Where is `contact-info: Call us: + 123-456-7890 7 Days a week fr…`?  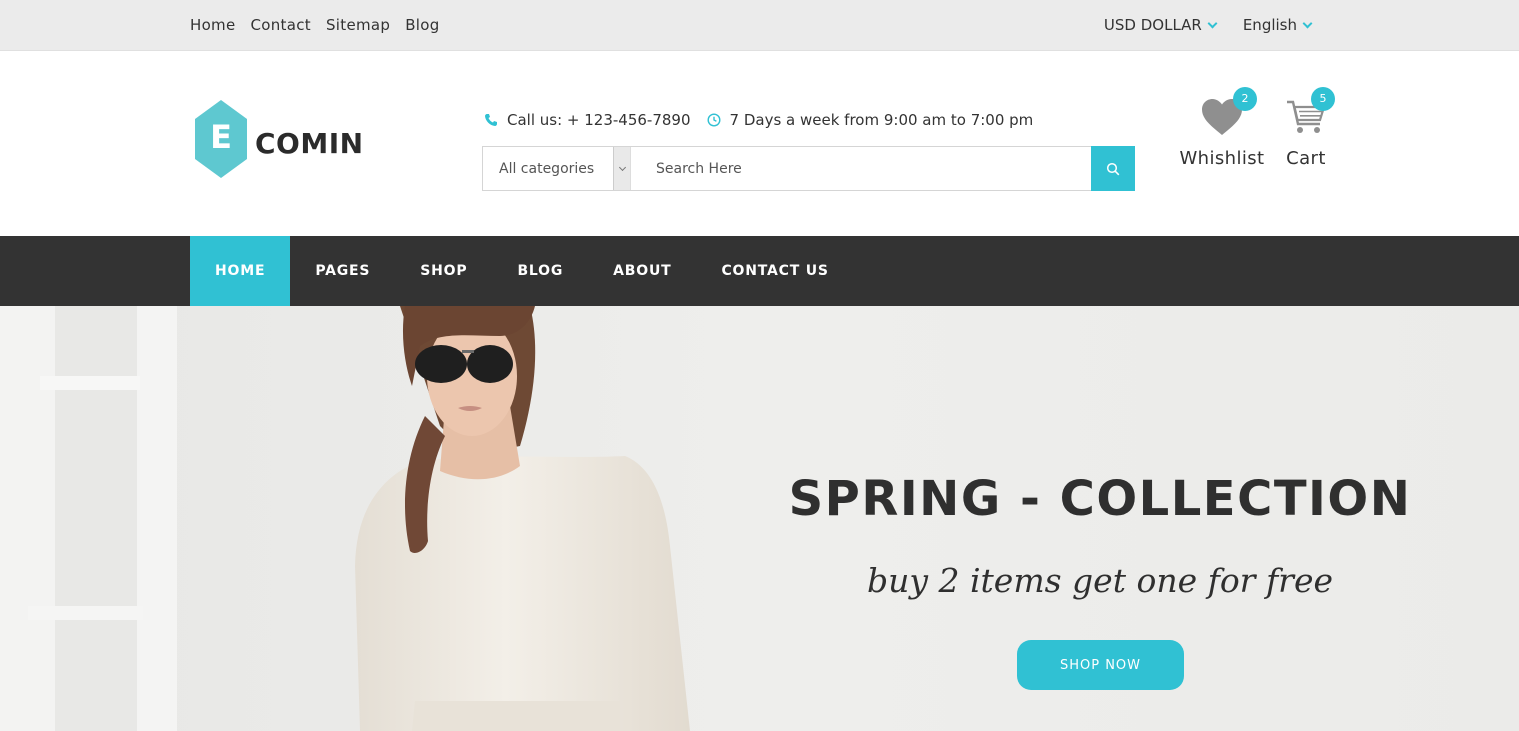 contact-info: Call us: + 123-456-7890 7 Days a week fr… is located at coordinates (758, 120).